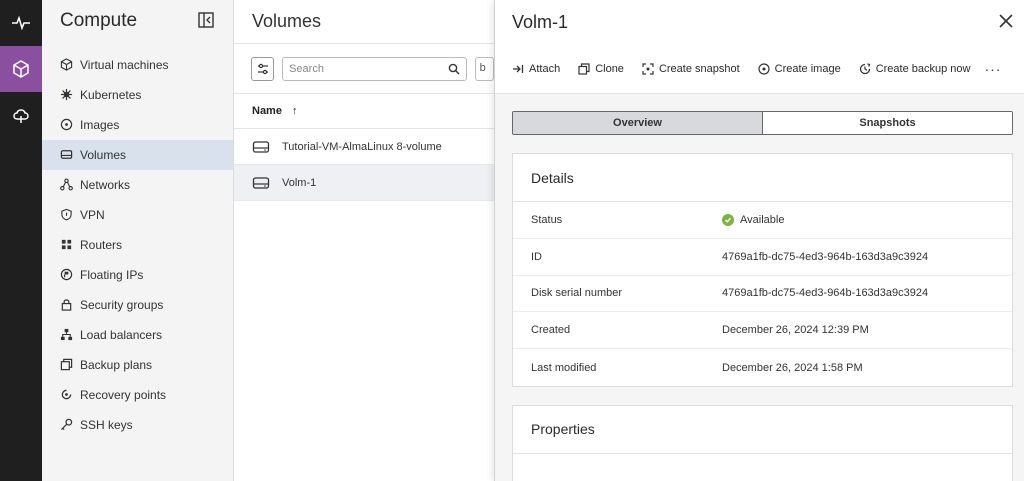  I want to click on sidebar-item-floating-ips: Floating IPs, so click(137, 275).